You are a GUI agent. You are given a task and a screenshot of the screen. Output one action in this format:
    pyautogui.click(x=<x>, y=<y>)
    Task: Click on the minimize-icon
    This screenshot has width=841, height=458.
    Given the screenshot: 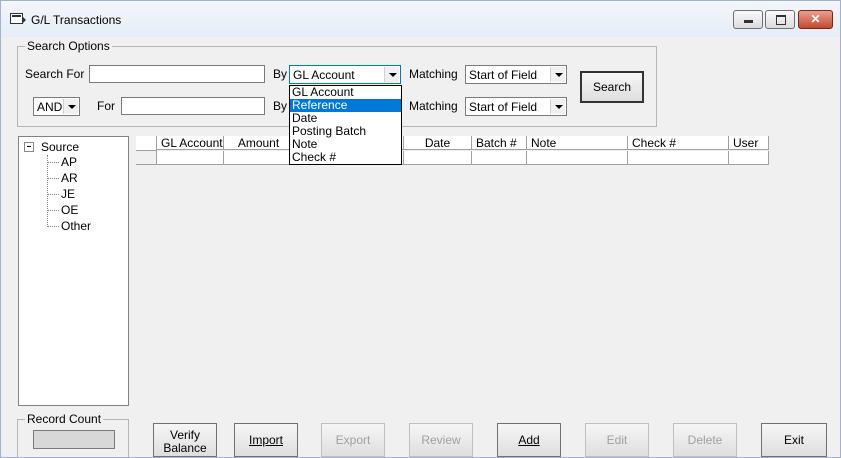 What is the action you would take?
    pyautogui.click(x=748, y=21)
    